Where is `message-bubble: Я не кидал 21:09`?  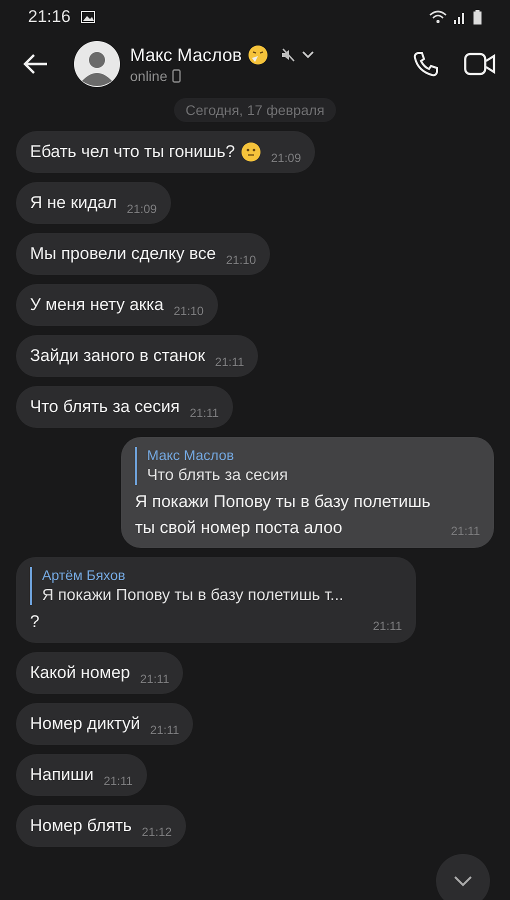
message-bubble: Я не кидал 21:09 is located at coordinates (93, 203).